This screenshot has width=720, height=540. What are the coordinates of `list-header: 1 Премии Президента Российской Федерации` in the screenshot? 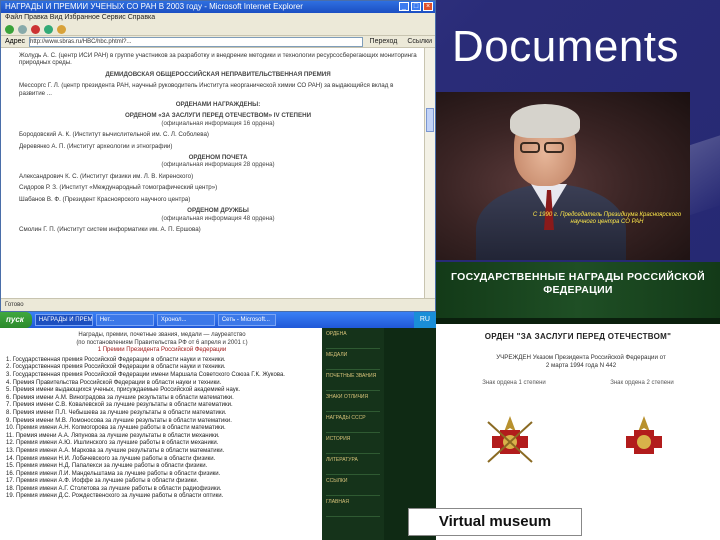 It's located at (162, 350).